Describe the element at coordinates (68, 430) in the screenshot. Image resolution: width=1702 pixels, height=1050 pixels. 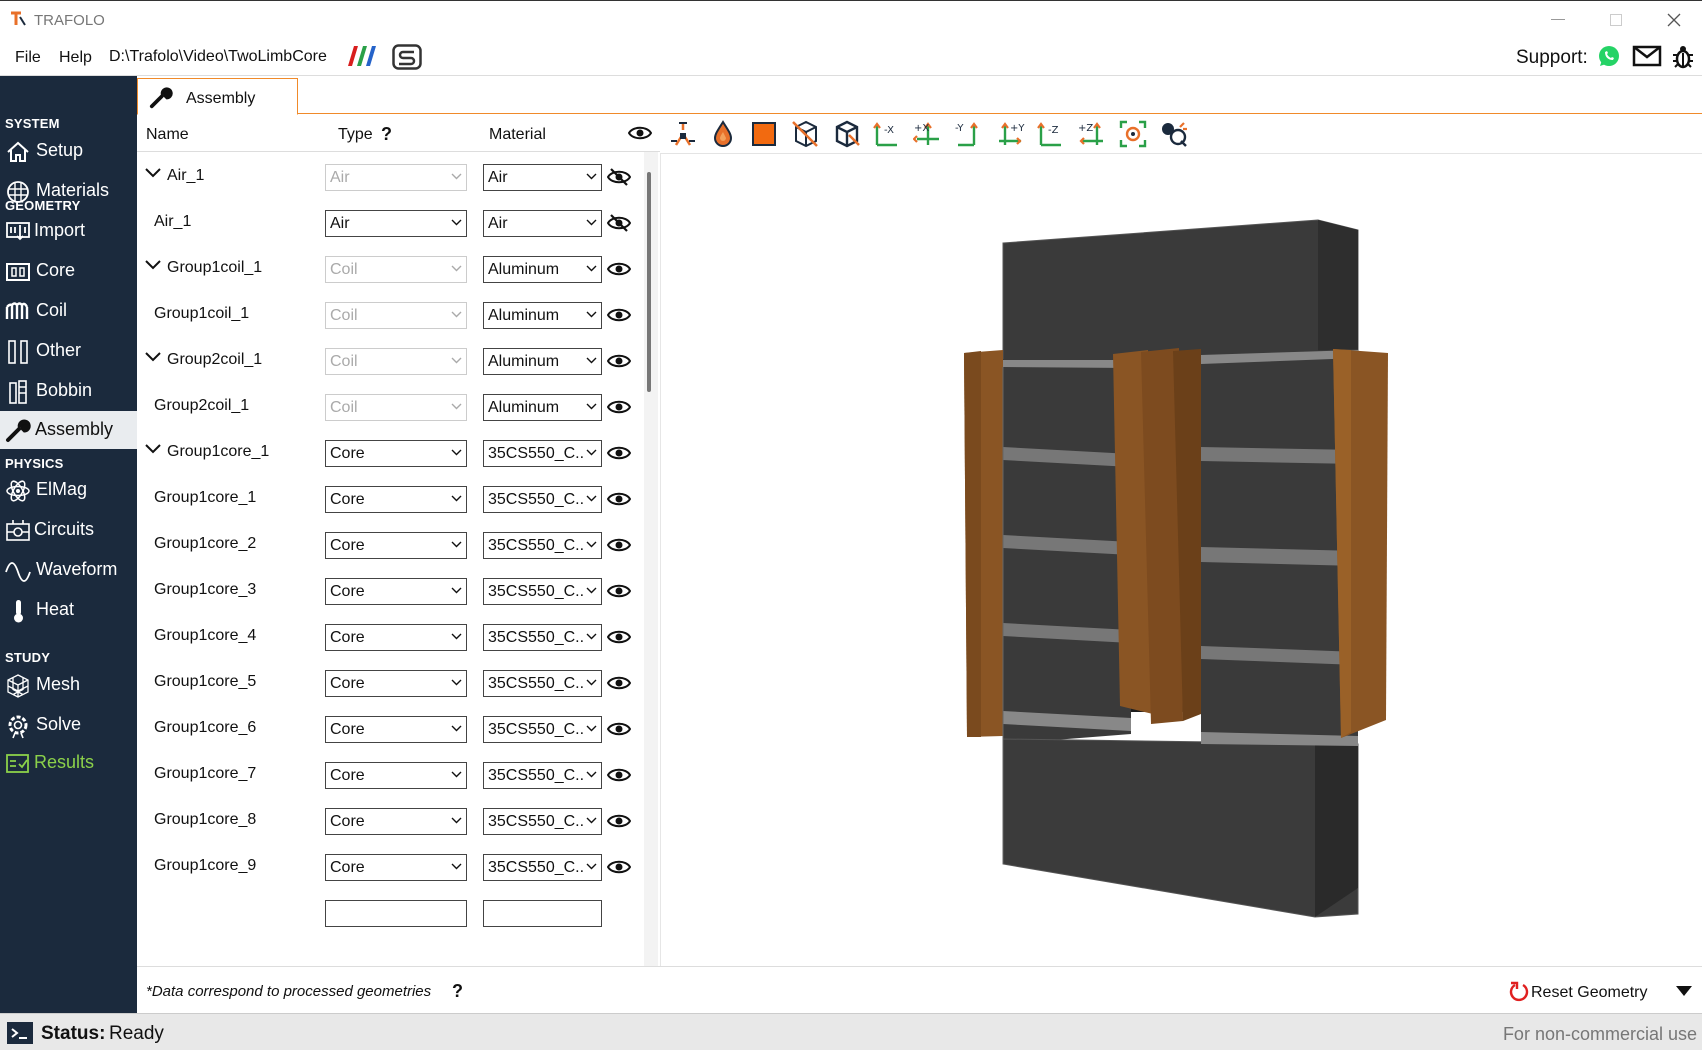
I see `sidebar-item-assembly: Assembly` at that location.